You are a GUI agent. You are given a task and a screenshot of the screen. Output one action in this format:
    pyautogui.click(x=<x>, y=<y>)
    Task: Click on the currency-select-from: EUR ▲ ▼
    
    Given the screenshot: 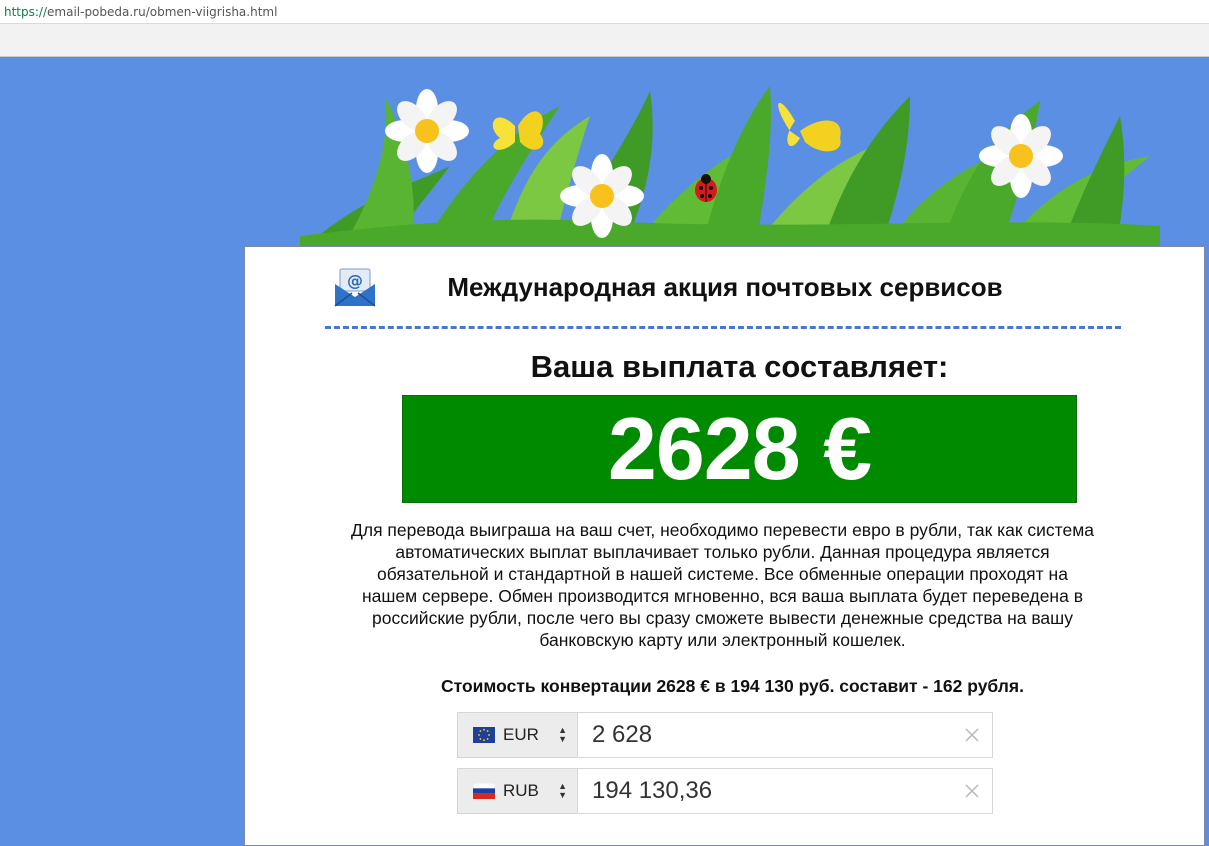 What is the action you would take?
    pyautogui.click(x=517, y=735)
    